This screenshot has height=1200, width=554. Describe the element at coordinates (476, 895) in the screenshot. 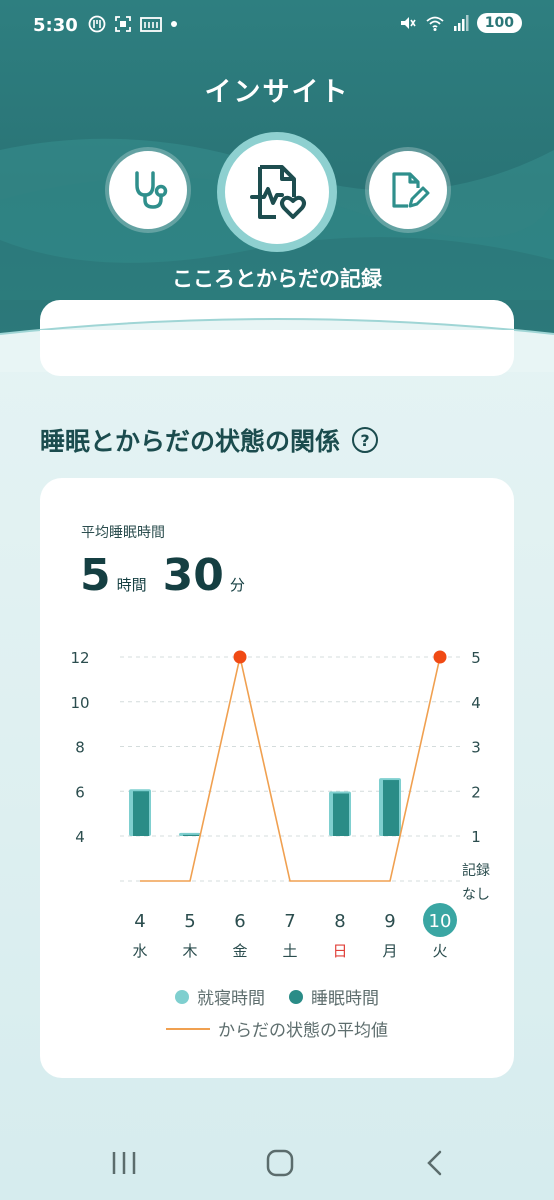

I see `no-record-label: なし` at that location.